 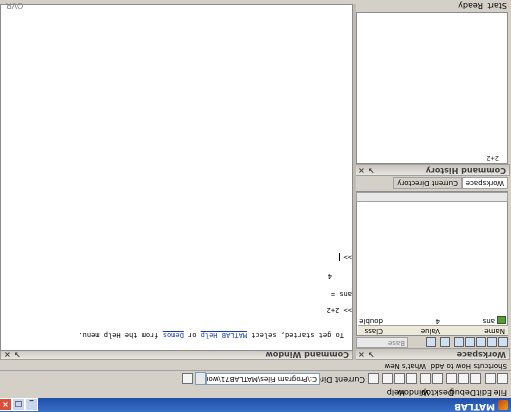 What do you see at coordinates (382, 342) in the screenshot?
I see `stack-selector: Base` at bounding box center [382, 342].